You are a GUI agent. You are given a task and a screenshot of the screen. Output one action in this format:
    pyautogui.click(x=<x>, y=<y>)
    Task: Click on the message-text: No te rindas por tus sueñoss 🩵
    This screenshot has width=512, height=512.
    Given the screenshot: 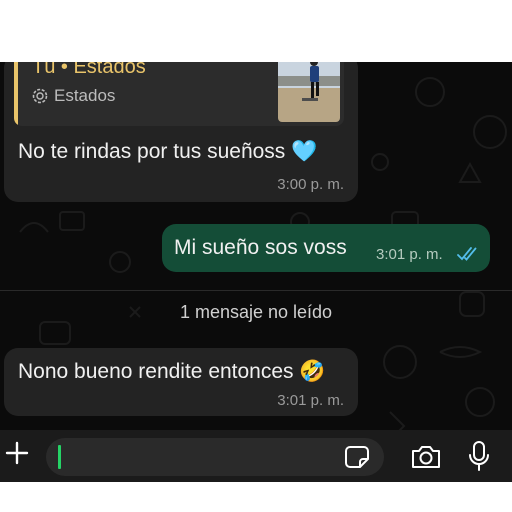 What is the action you would take?
    pyautogui.click(x=168, y=151)
    